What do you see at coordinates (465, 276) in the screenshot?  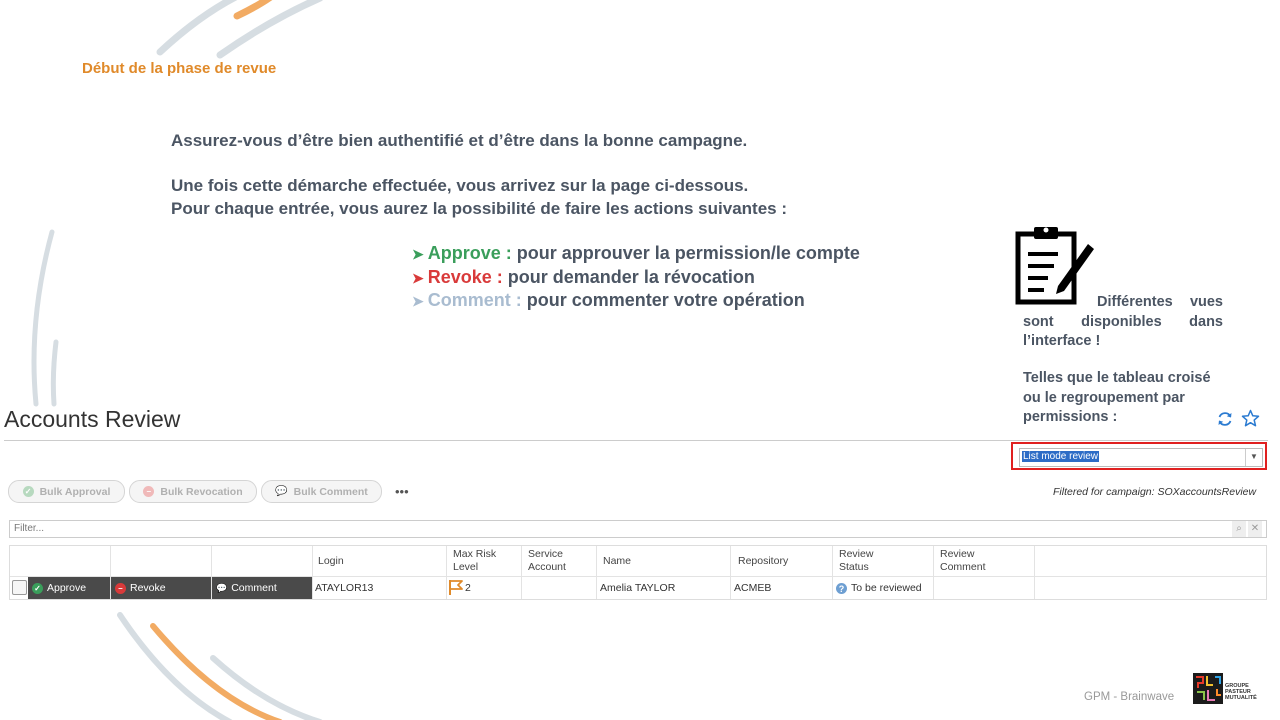 I see `bullet-keyword: Revoke :` at bounding box center [465, 276].